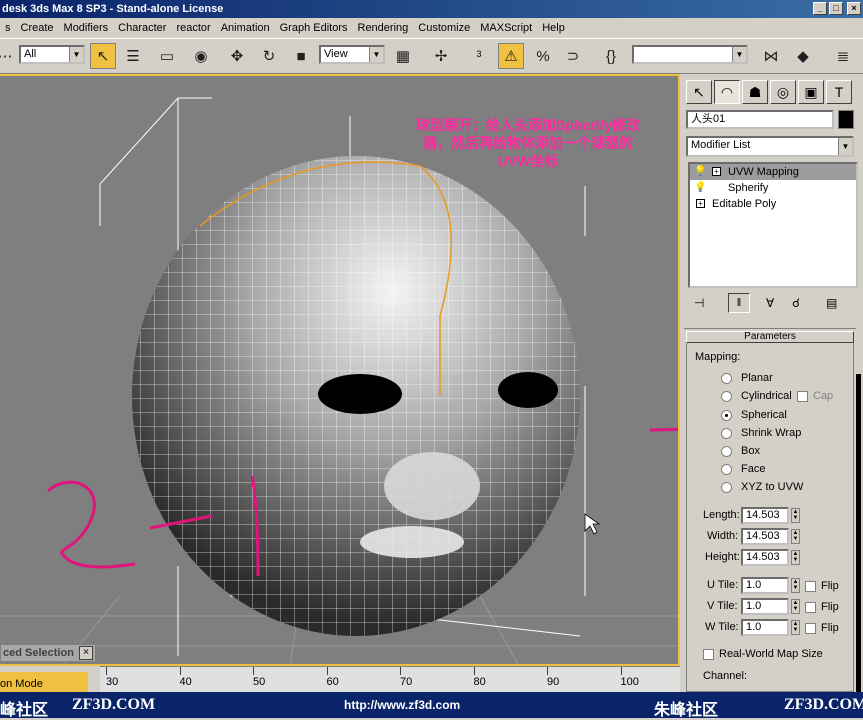  What do you see at coordinates (795, 557) in the screenshot?
I see `height-spinner: ▲ ▼` at bounding box center [795, 557].